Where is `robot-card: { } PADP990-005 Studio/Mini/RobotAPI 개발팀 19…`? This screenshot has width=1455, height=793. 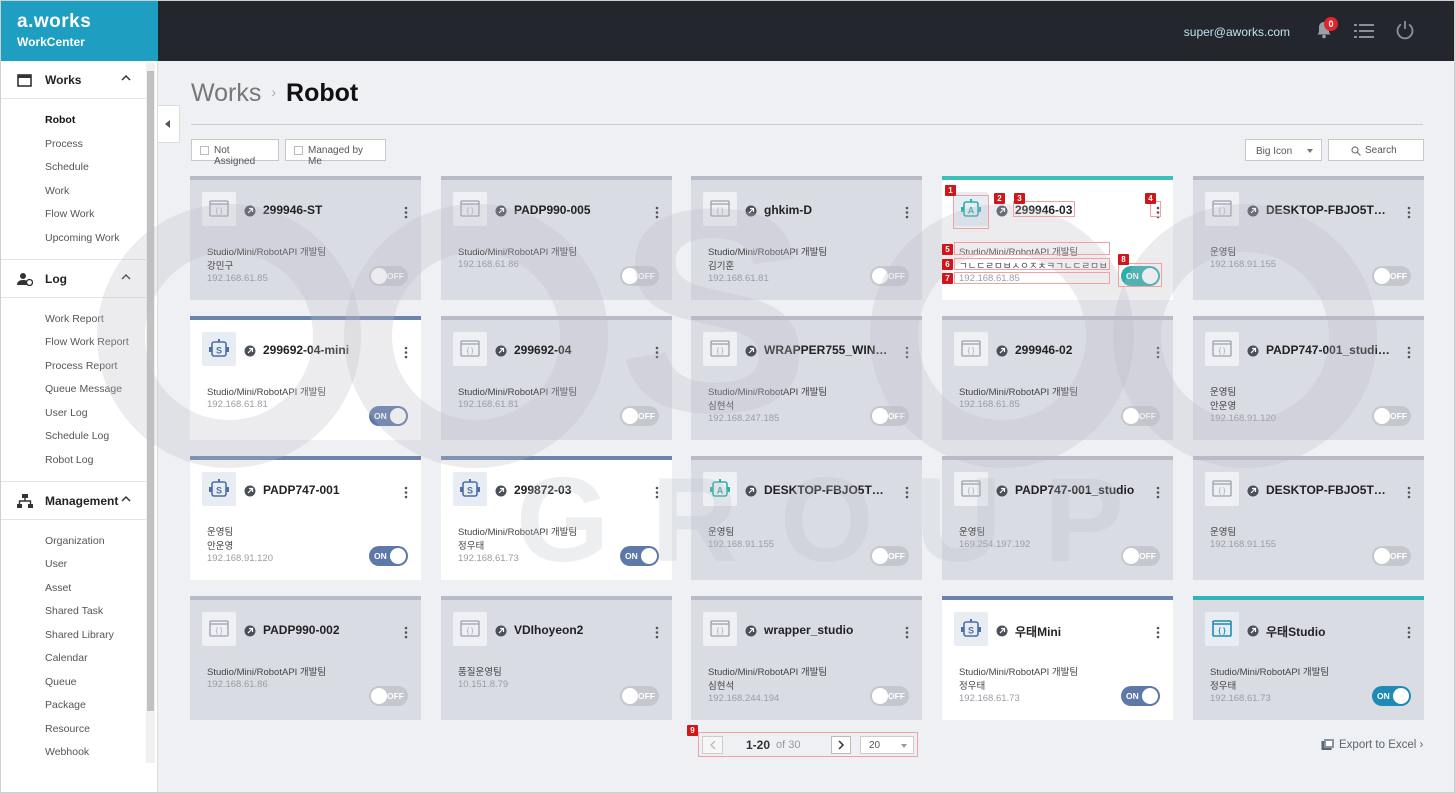
robot-card: { } PADP990-005 Studio/Mini/RobotAPI 개발팀 19… is located at coordinates (556, 238).